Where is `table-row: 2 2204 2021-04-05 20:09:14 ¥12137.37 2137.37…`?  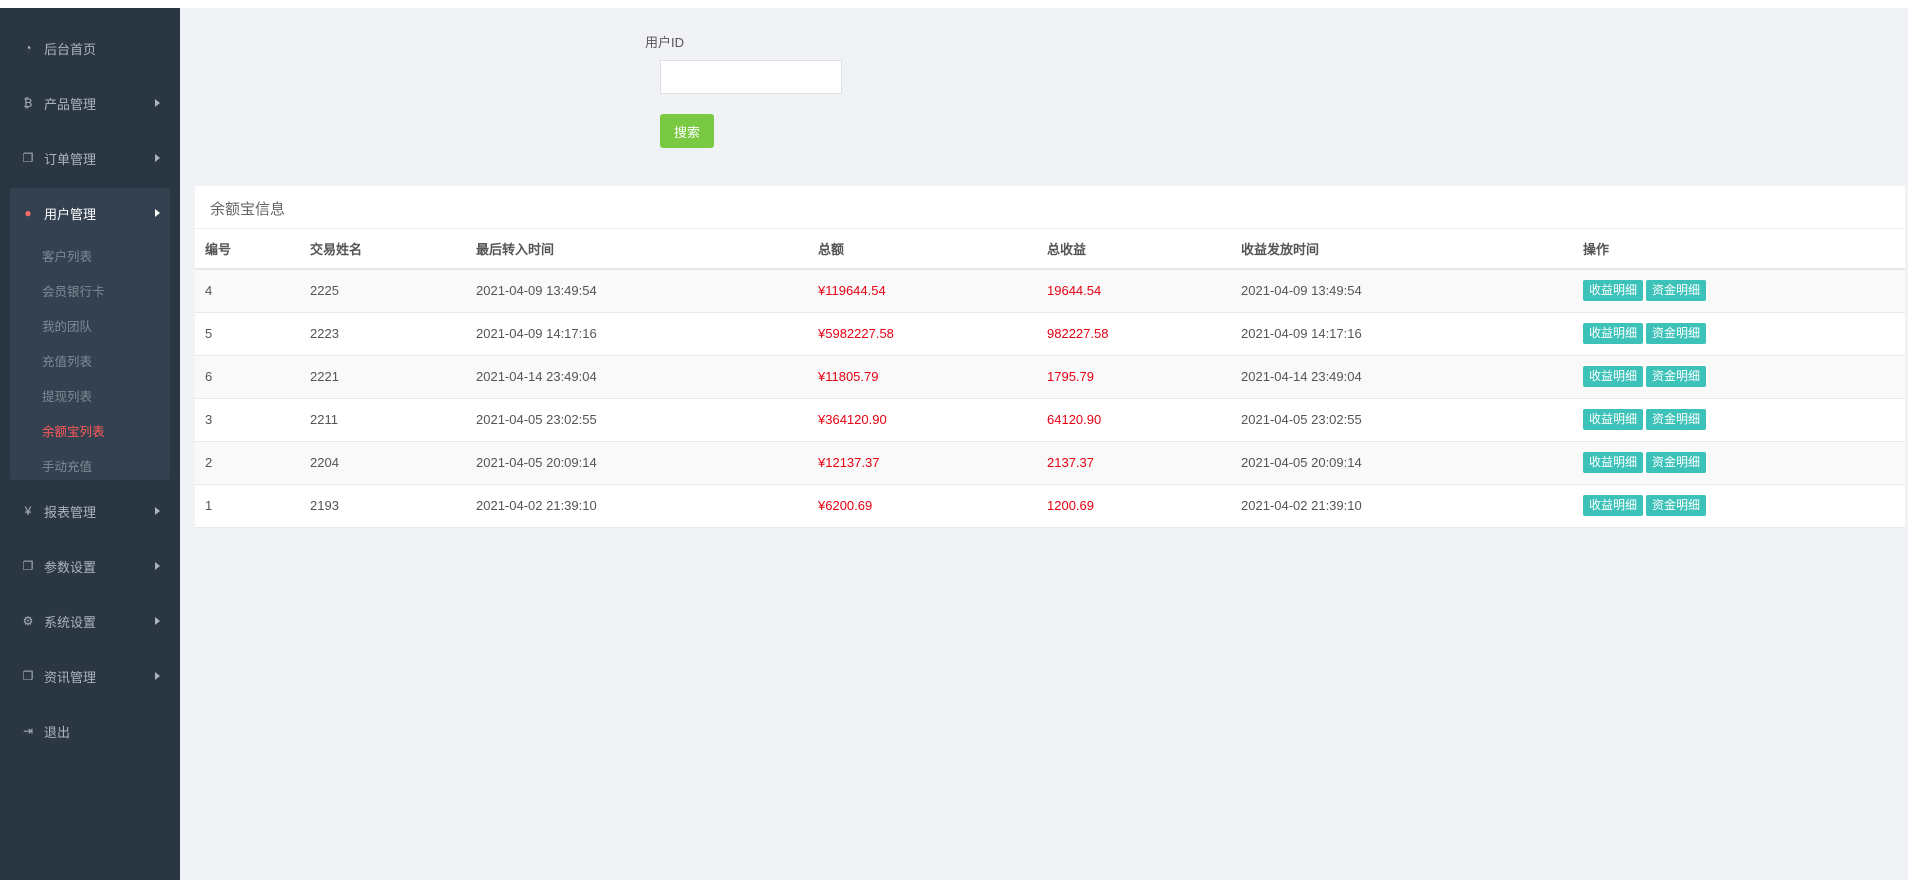
table-row: 2 2204 2021-04-05 20:09:14 ¥12137.37 2137.37… is located at coordinates (1050, 463).